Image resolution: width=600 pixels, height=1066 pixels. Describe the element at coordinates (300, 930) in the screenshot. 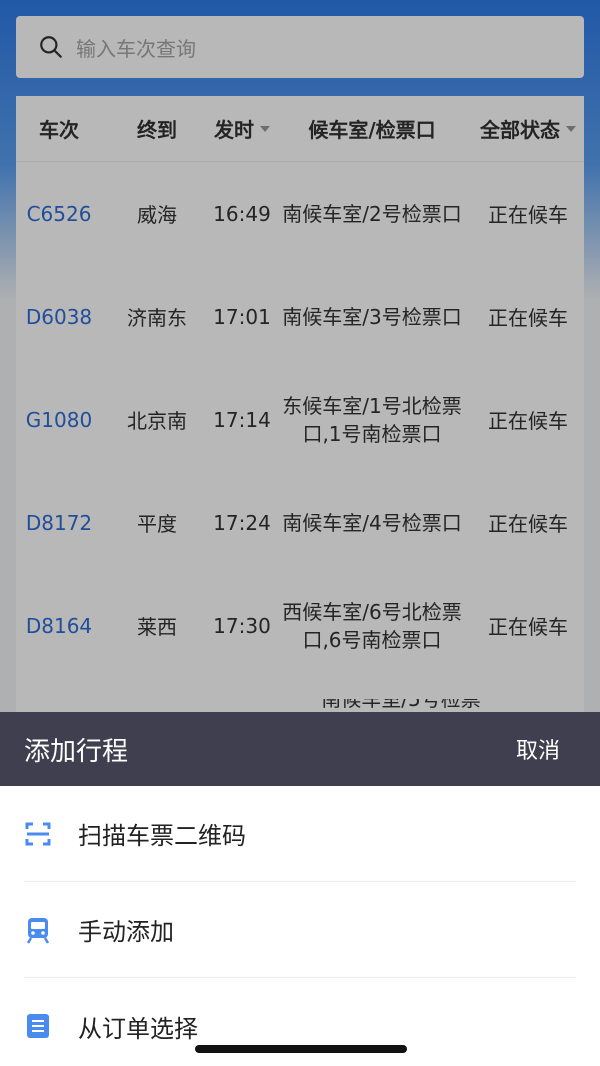

I see `manual-add-option: 手动添加` at that location.